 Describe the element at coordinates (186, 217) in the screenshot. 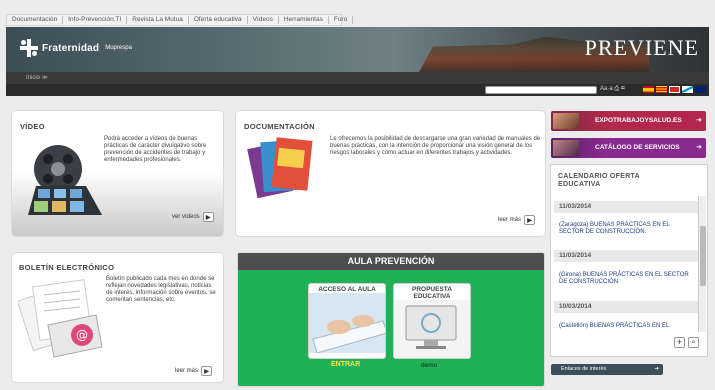

I see `video-more-label: ver vídeos` at that location.